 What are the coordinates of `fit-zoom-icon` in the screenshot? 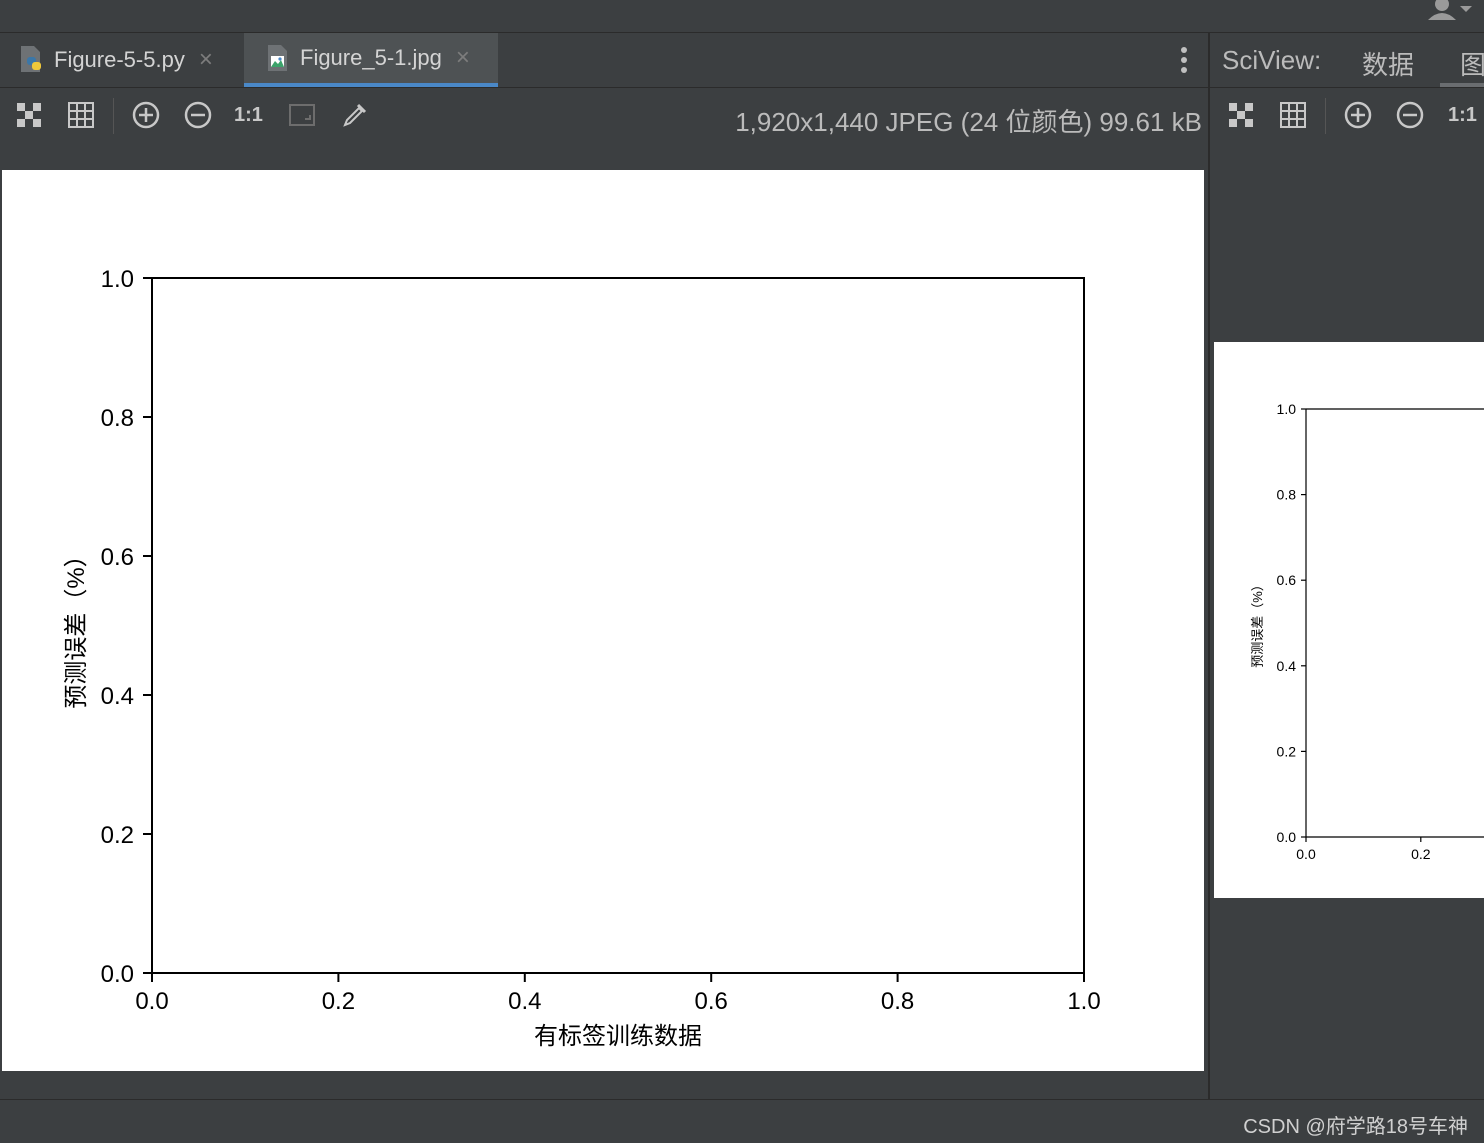 It's located at (302, 115).